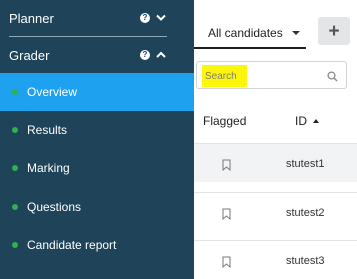  I want to click on column-header-flagged: Flagged, so click(224, 121).